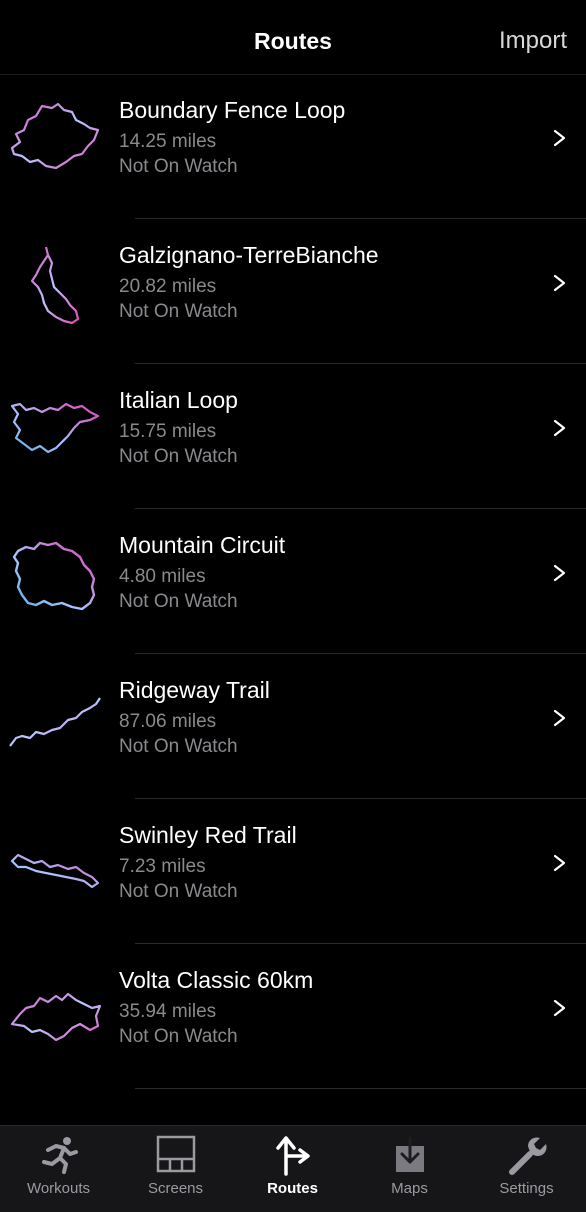  I want to click on runner-icon, so click(60, 1155).